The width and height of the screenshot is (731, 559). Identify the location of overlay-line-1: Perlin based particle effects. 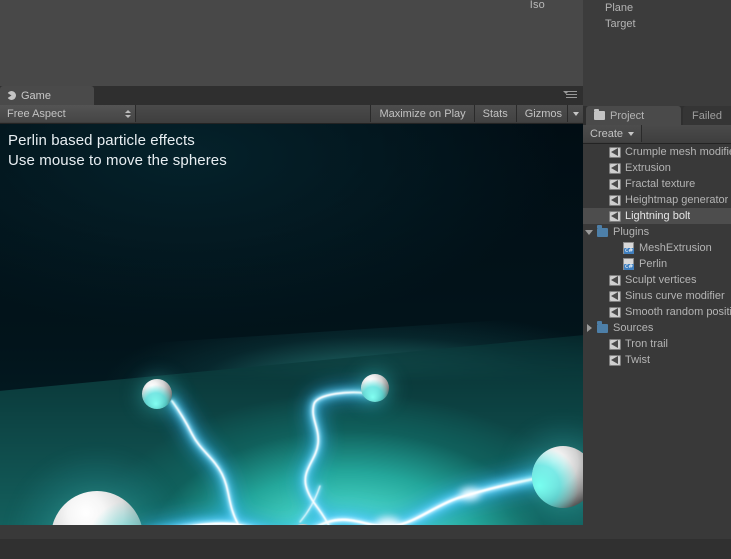
(101, 140).